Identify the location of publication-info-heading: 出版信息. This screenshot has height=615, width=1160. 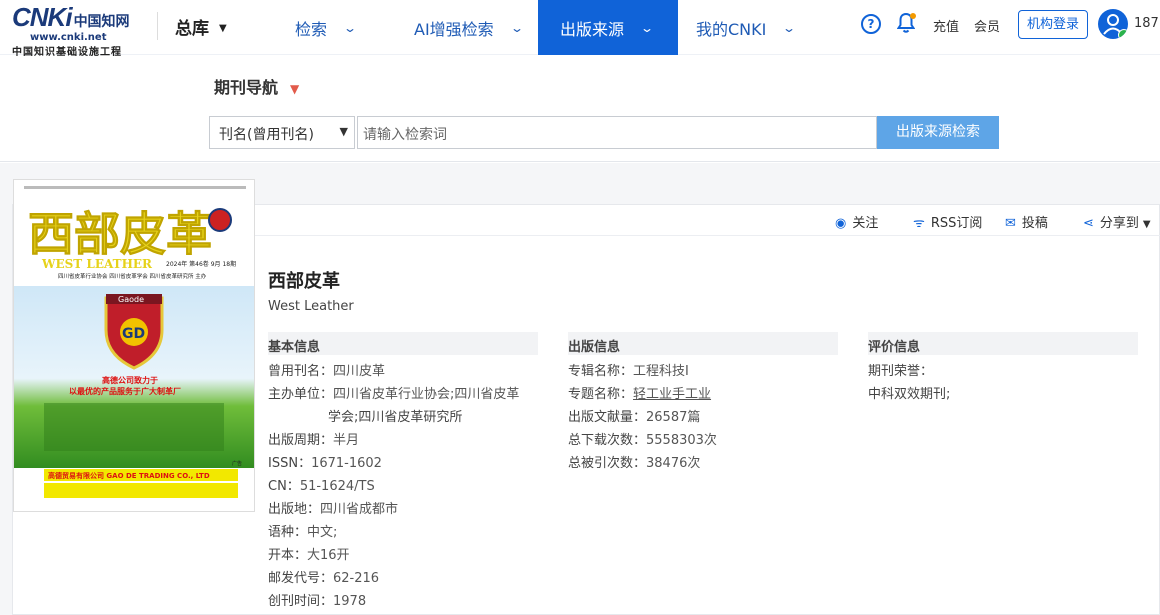
(703, 343).